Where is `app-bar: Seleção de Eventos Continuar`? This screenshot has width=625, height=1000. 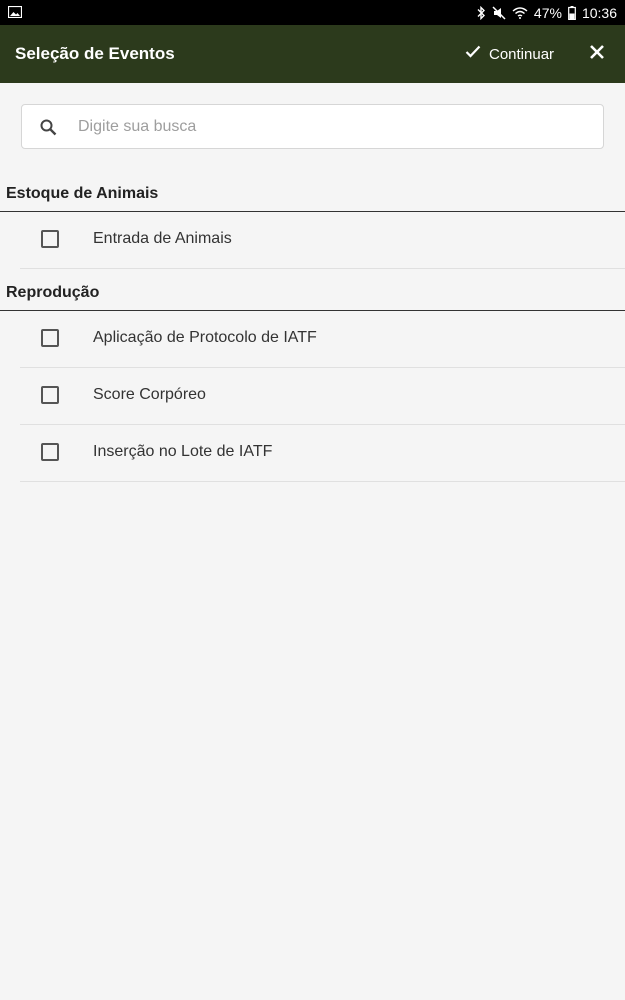
app-bar: Seleção de Eventos Continuar is located at coordinates (312, 54).